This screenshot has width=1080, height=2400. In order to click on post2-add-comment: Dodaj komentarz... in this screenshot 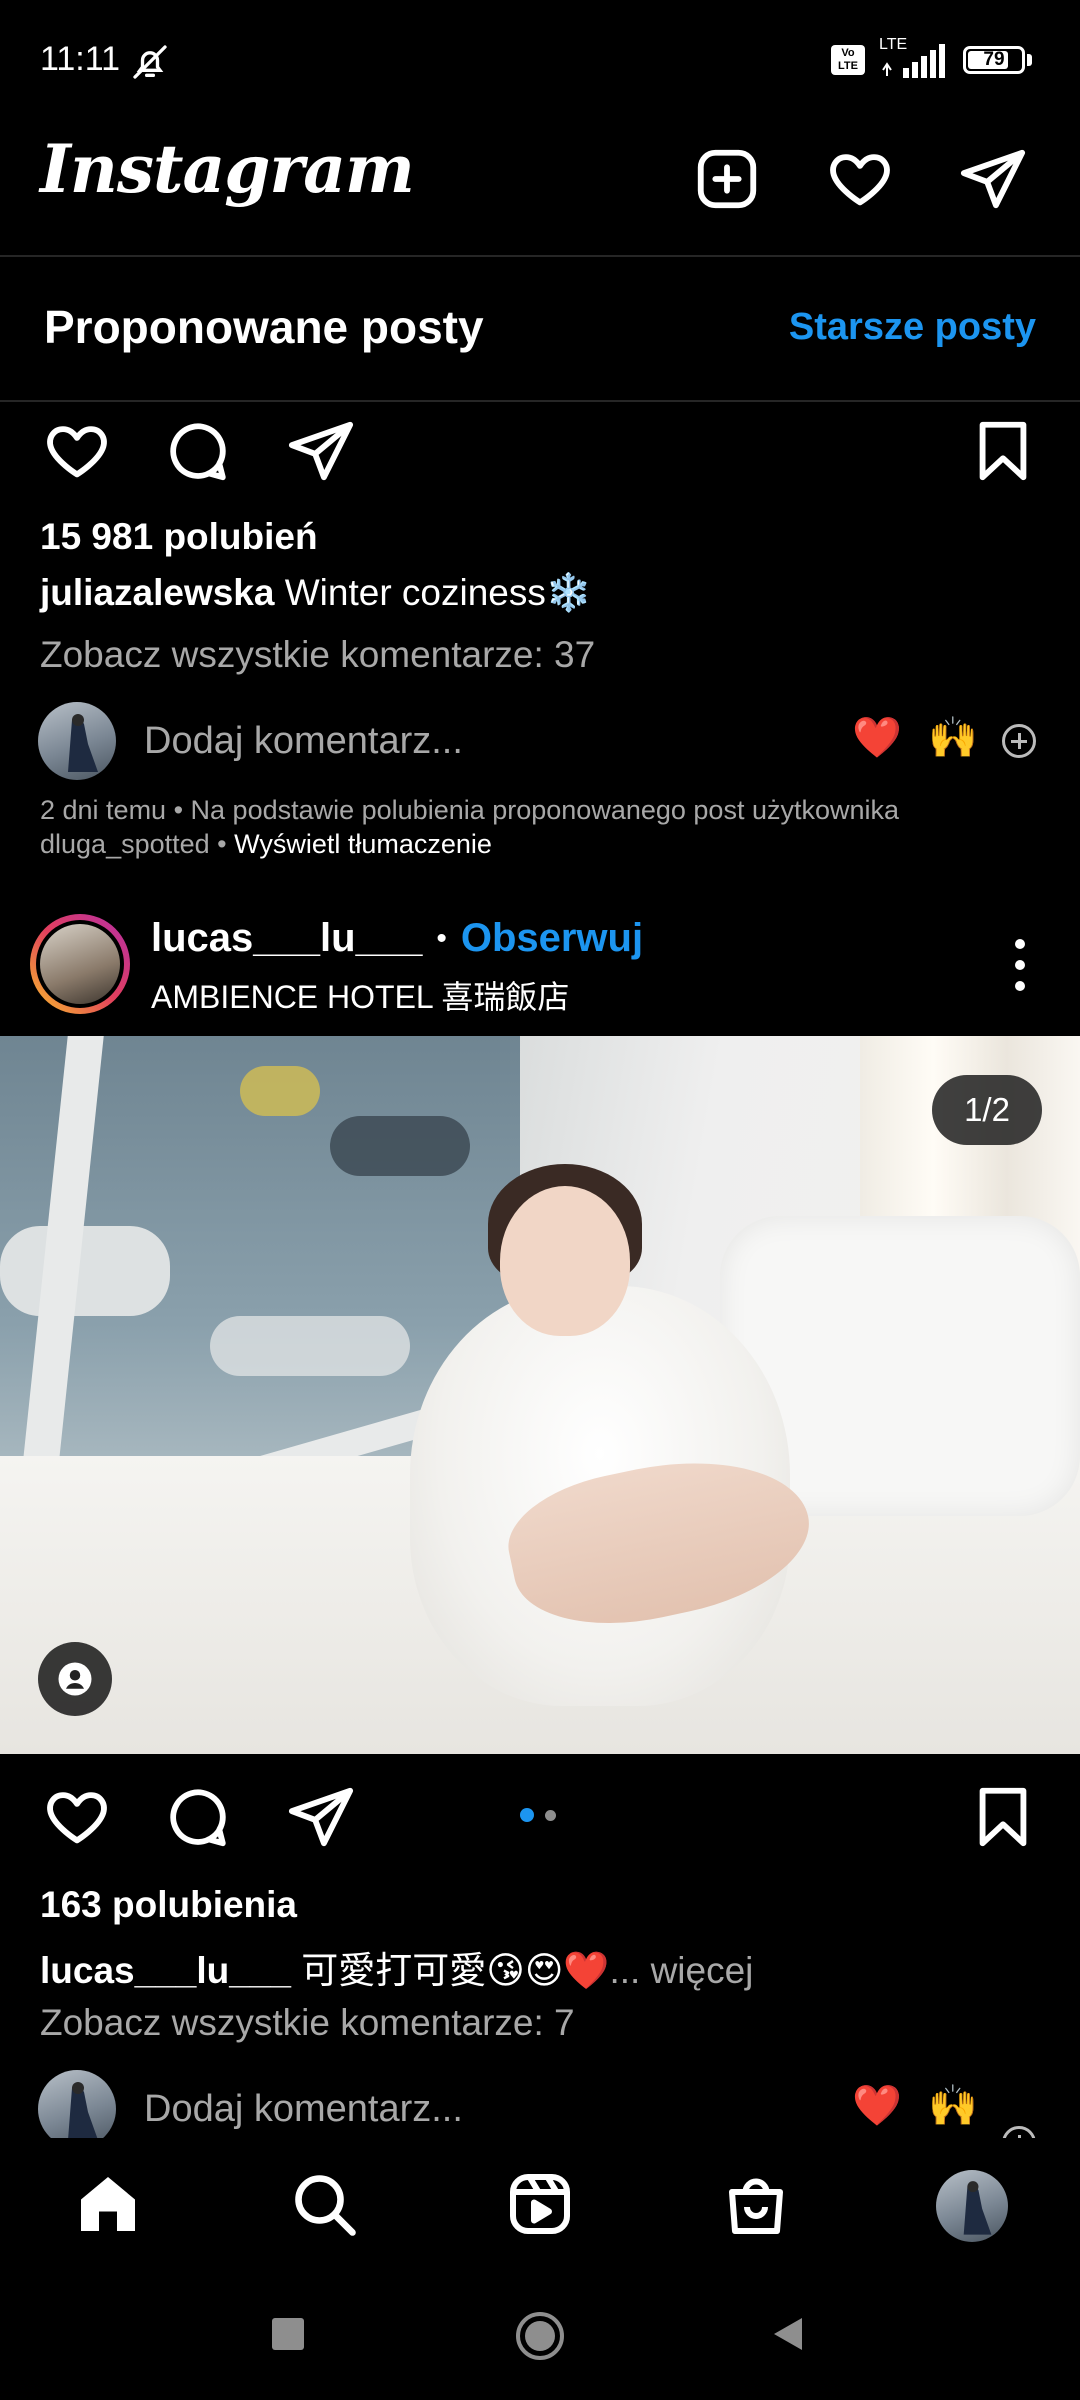, I will do `click(303, 2109)`.